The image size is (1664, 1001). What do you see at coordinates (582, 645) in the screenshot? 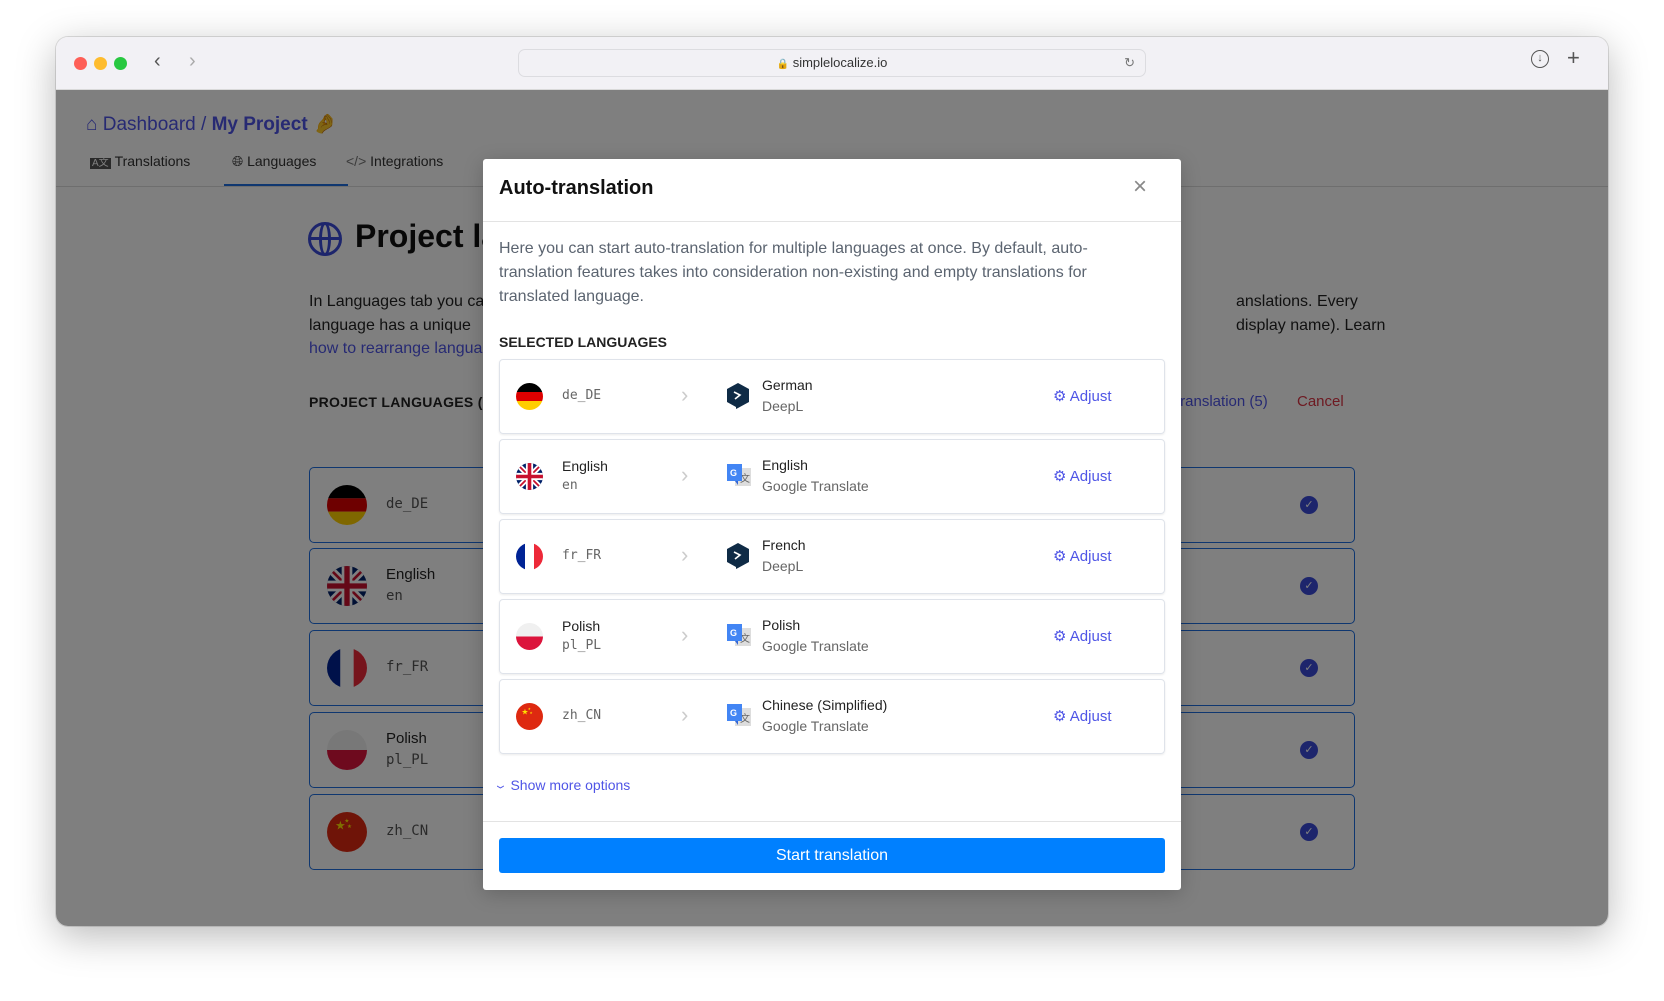
I see `source-language-code: pl_PL` at bounding box center [582, 645].